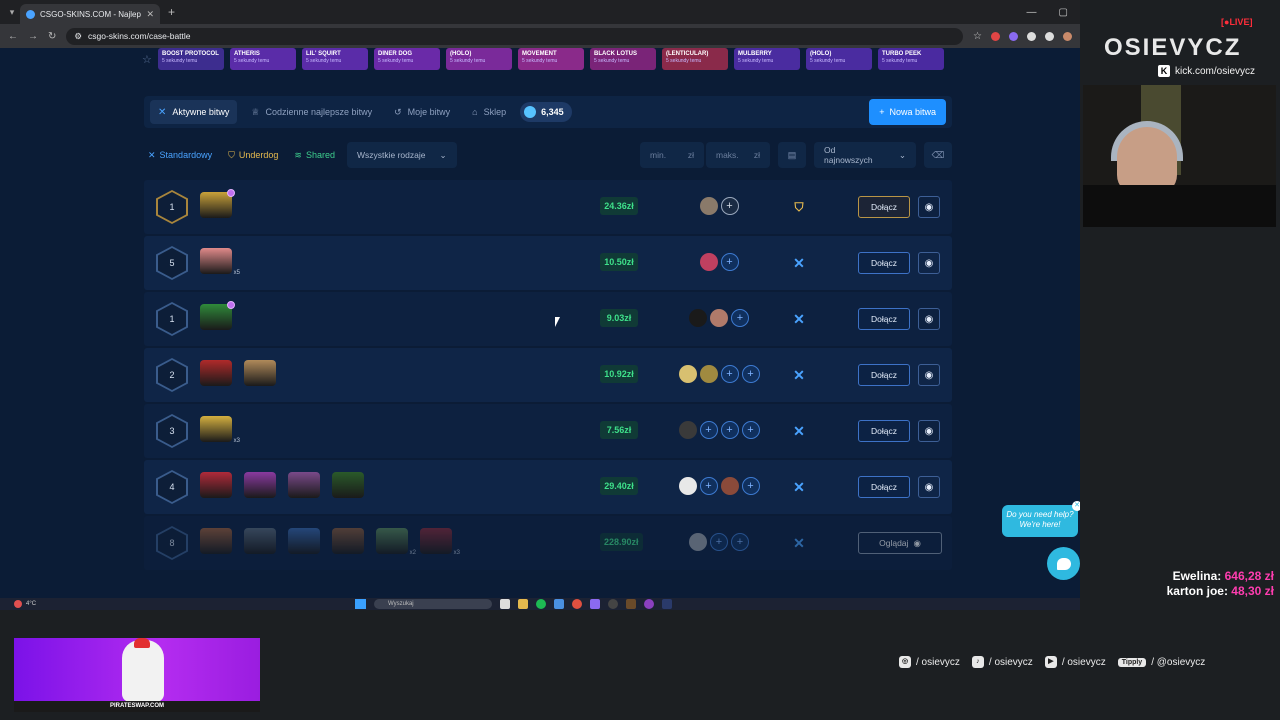  I want to click on site-info-icon: ⚙, so click(78, 36).